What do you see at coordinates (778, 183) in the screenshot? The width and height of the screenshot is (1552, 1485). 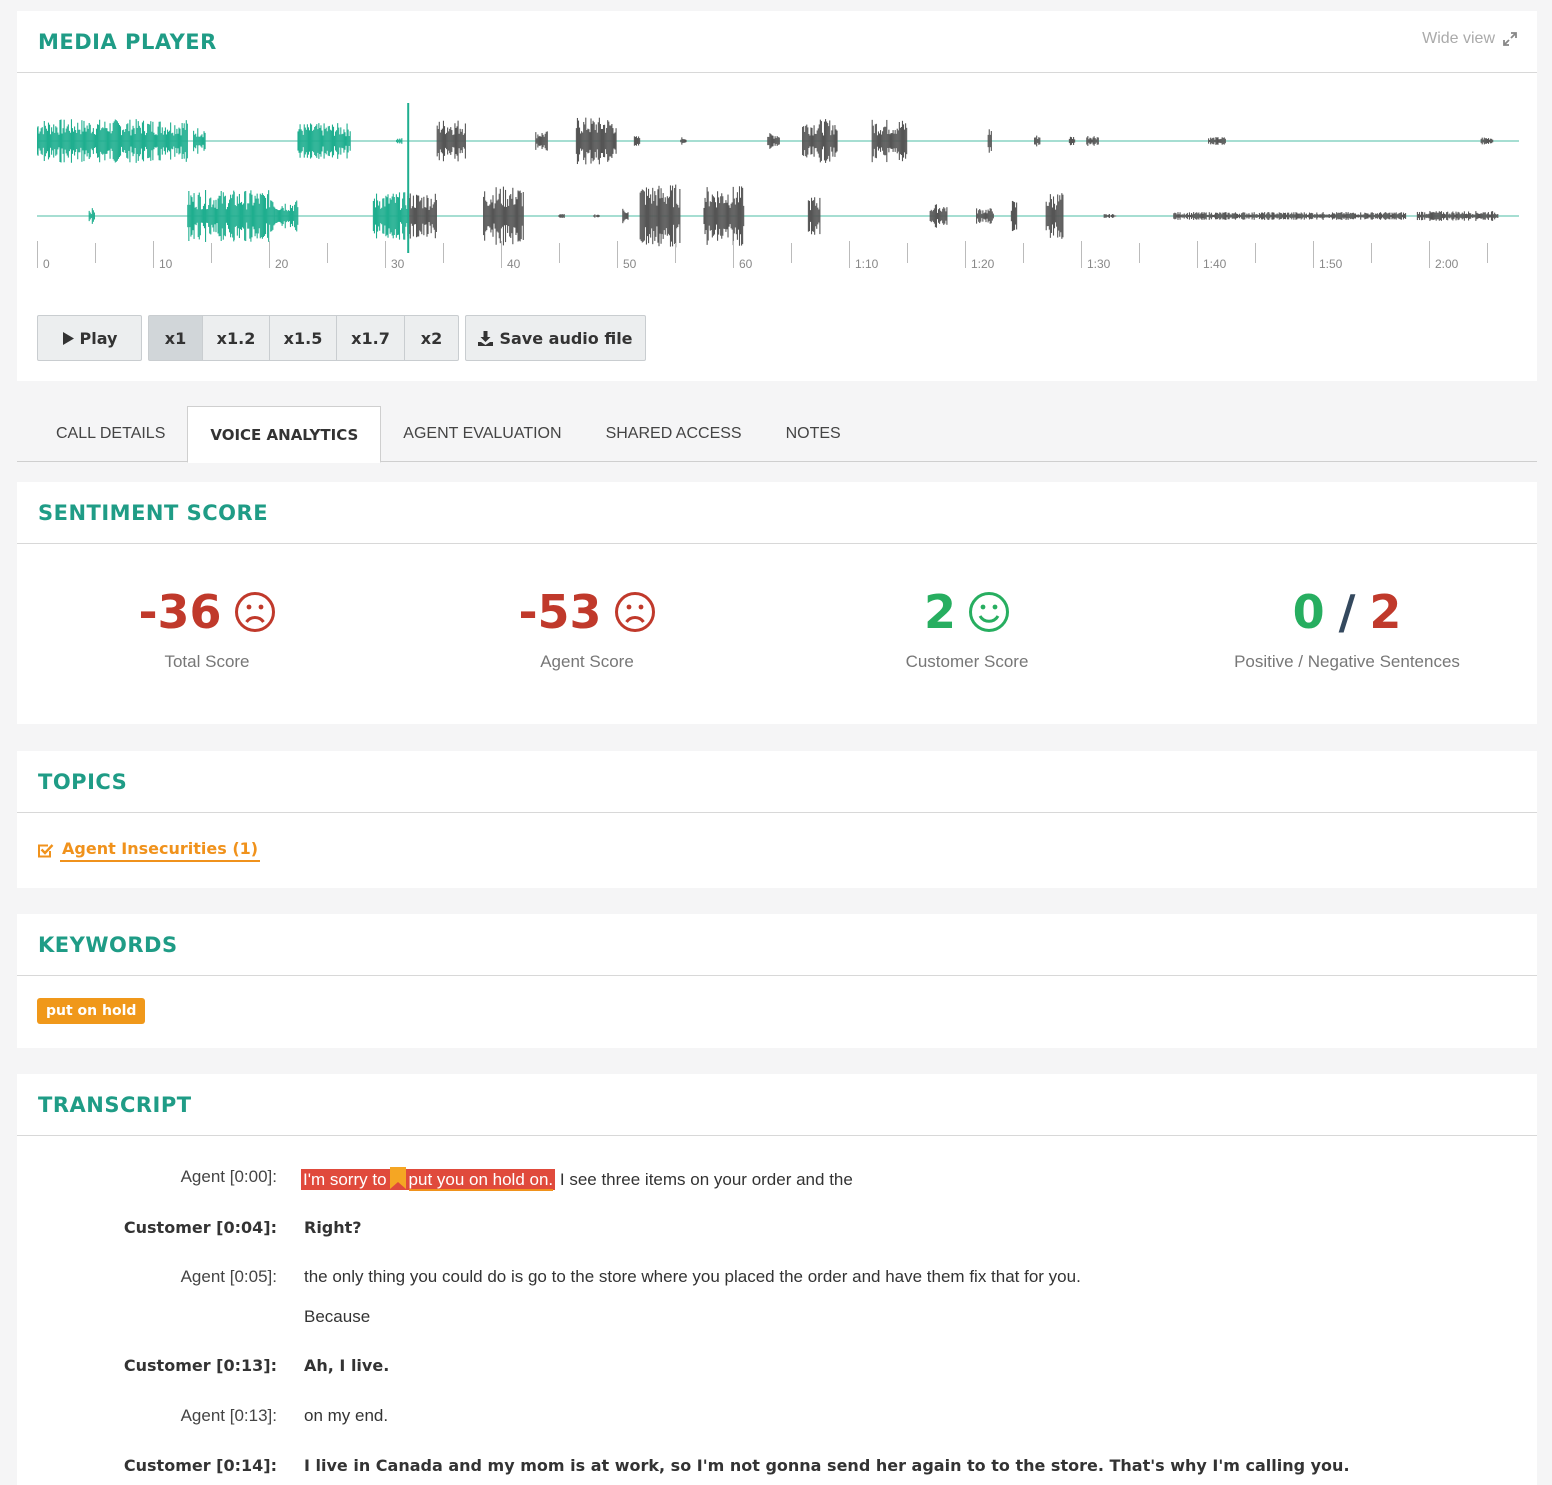 I see `audio-waveform: 0 10 20 30 40 50 60 1:10 1:20 1:30 1:40 1:50 2:00` at bounding box center [778, 183].